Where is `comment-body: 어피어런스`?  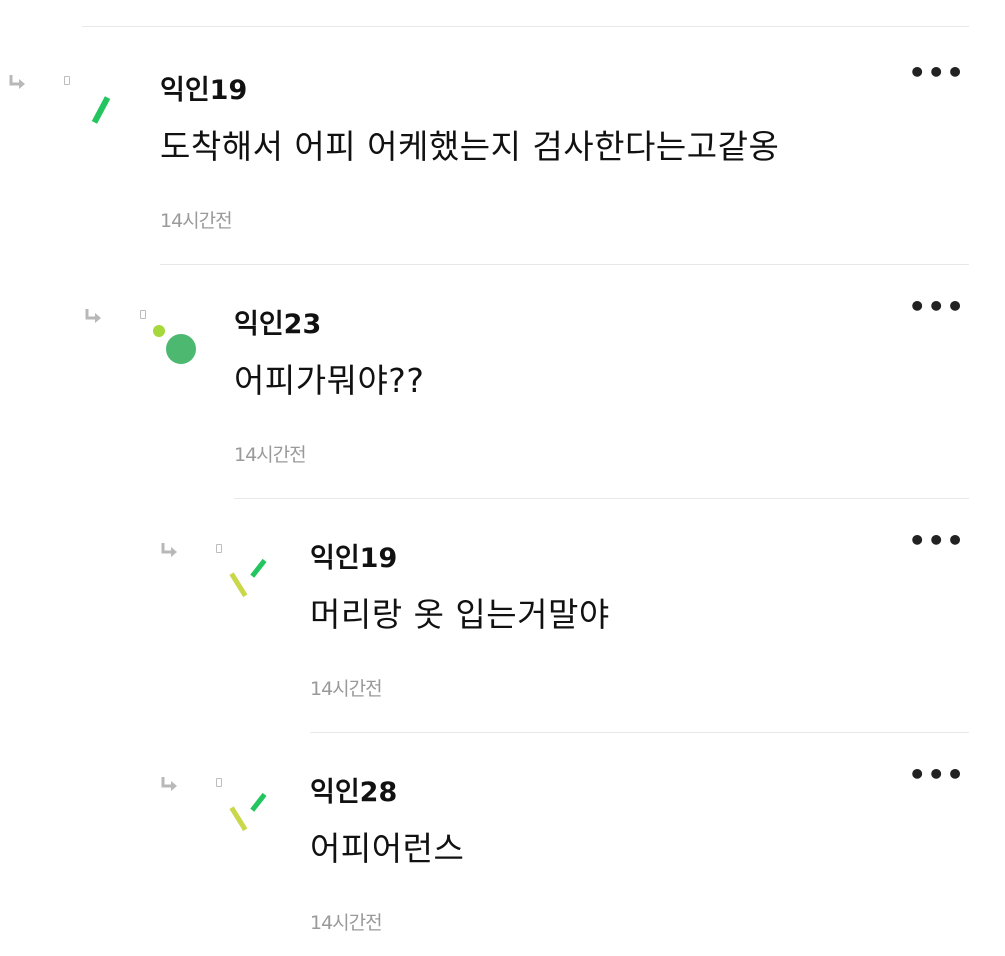
comment-body: 어피어런스 is located at coordinates (387, 848).